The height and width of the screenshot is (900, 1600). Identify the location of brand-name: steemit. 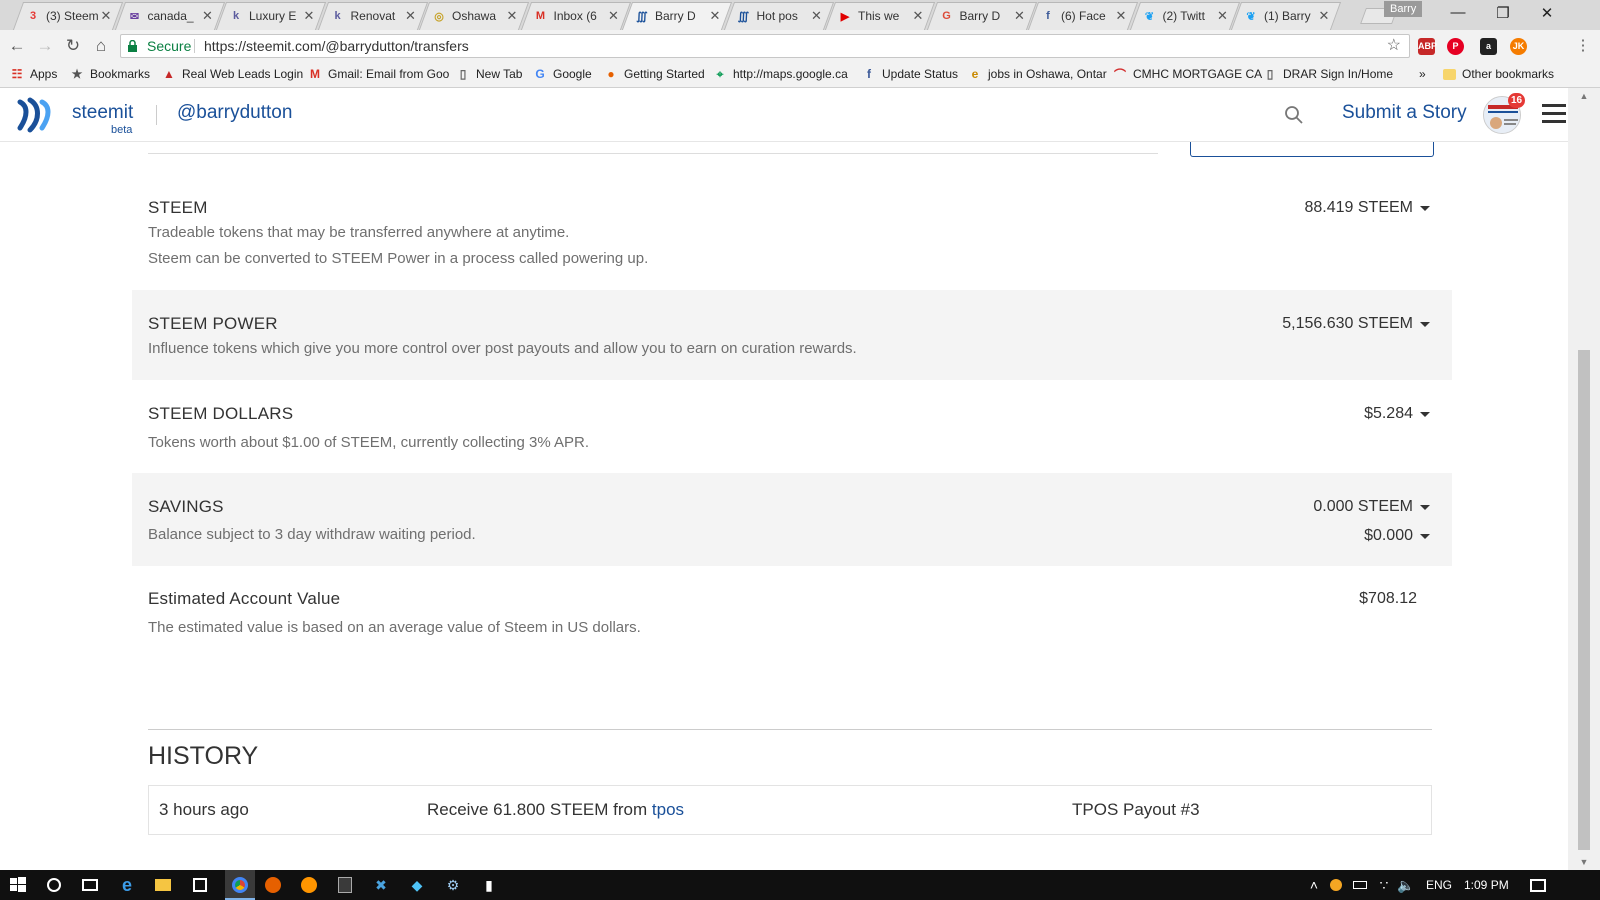
(102, 113).